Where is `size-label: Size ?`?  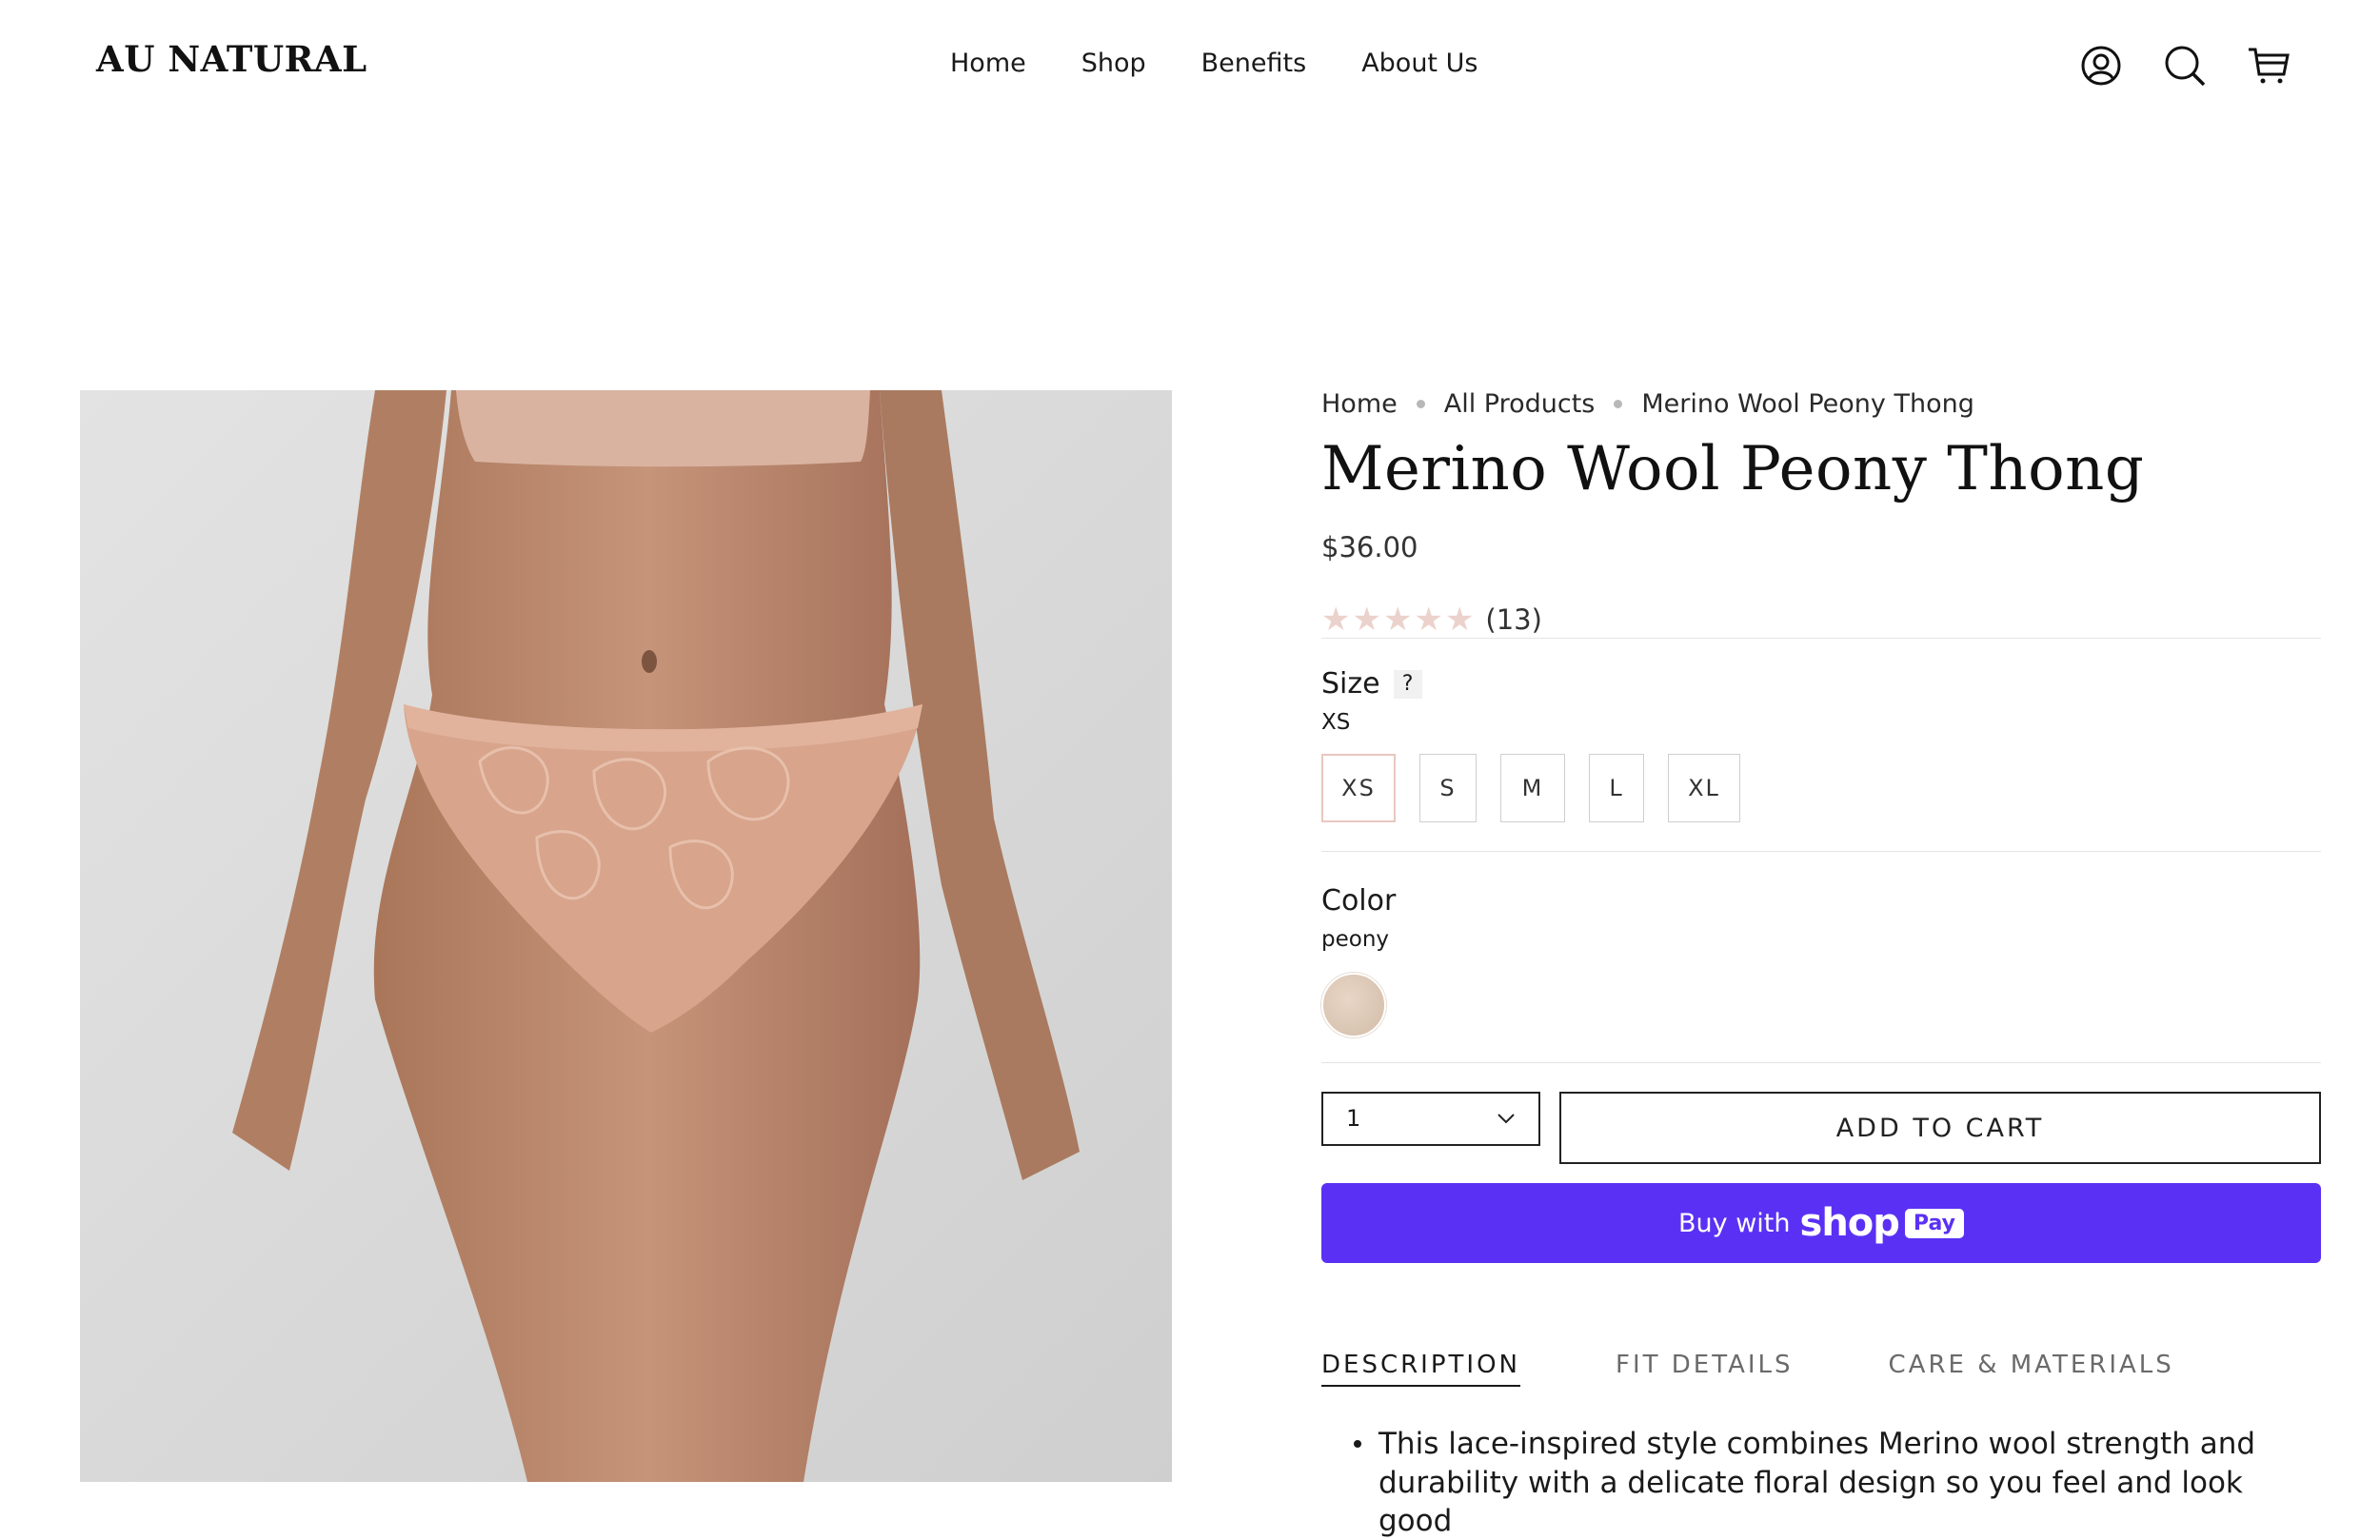
size-label: Size ? is located at coordinates (1821, 684).